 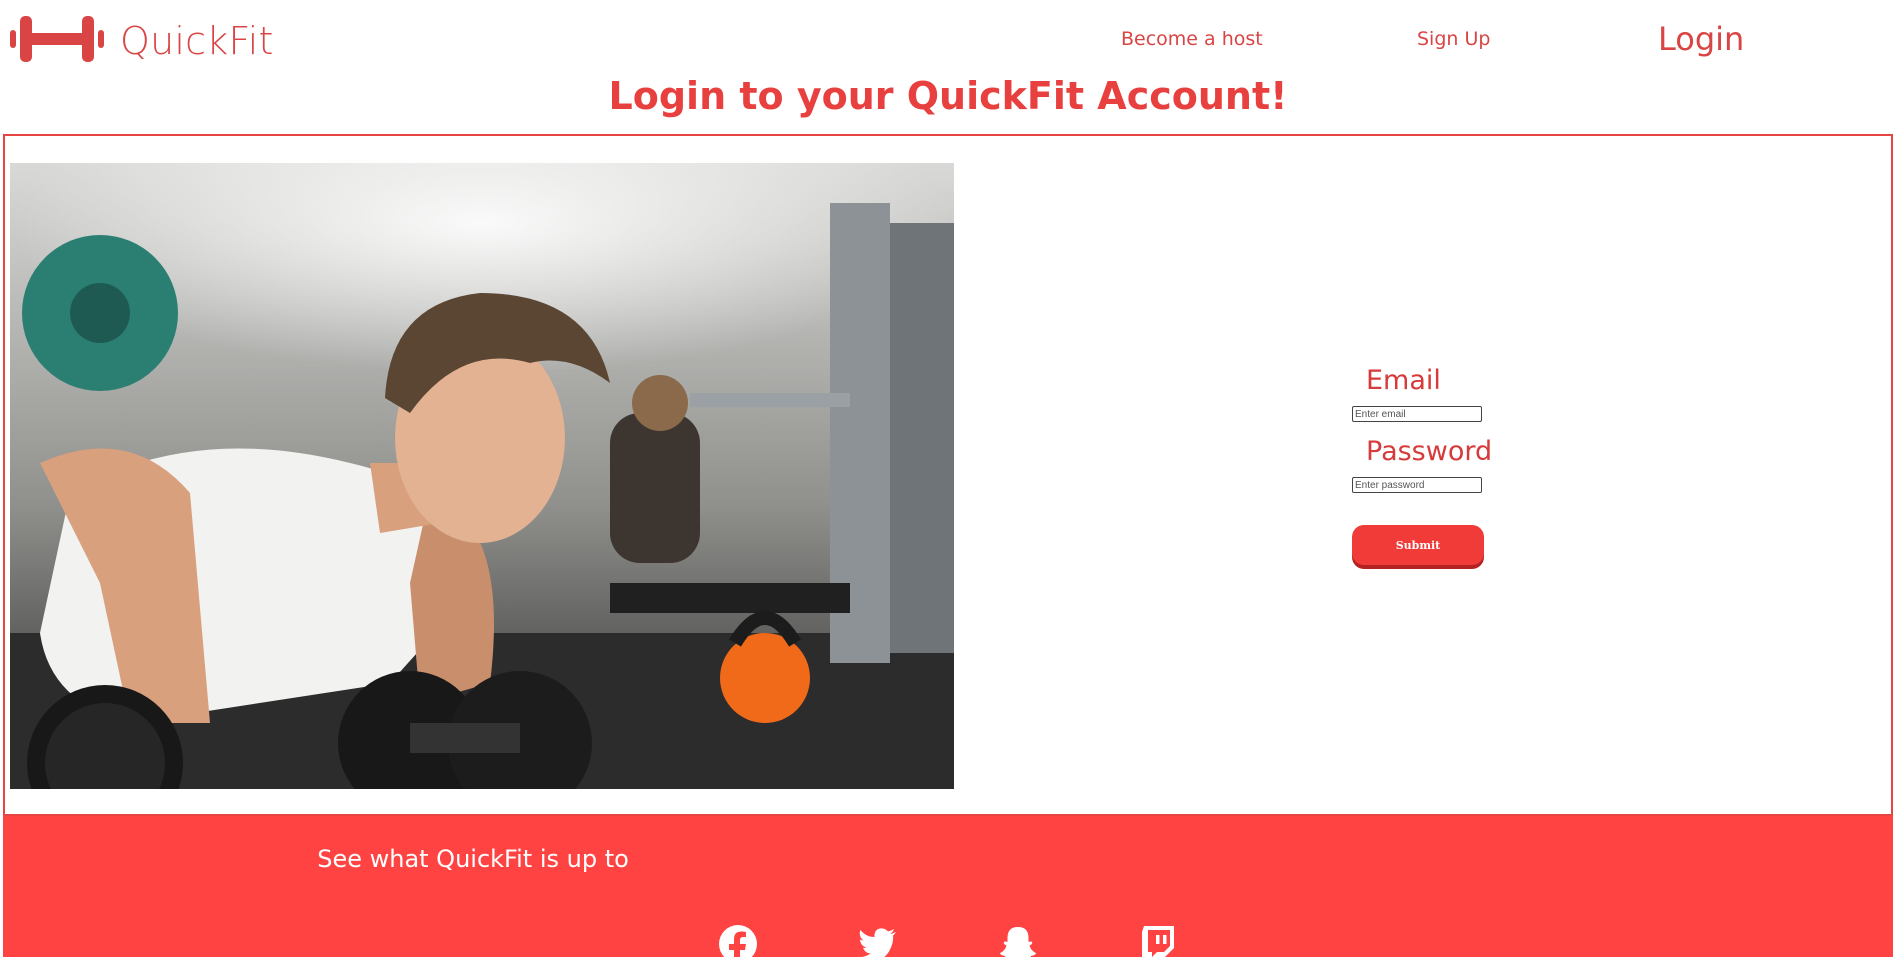 I want to click on footer-title: See what QuickFit is up to, so click(x=473, y=859).